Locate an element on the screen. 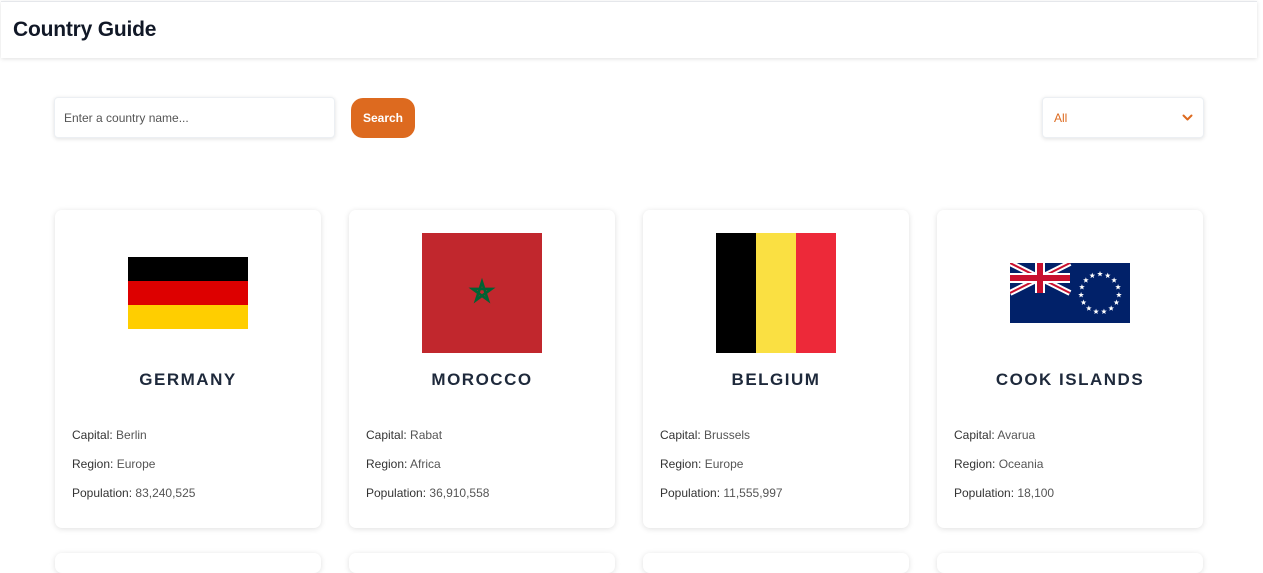  population-row: Population: 18,100 is located at coordinates (1004, 493).